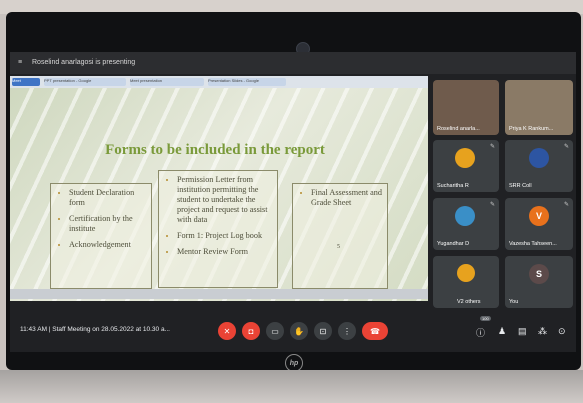 This screenshot has height=403, width=583. Describe the element at coordinates (338, 247) in the screenshot. I see `box-number: 5` at that location.